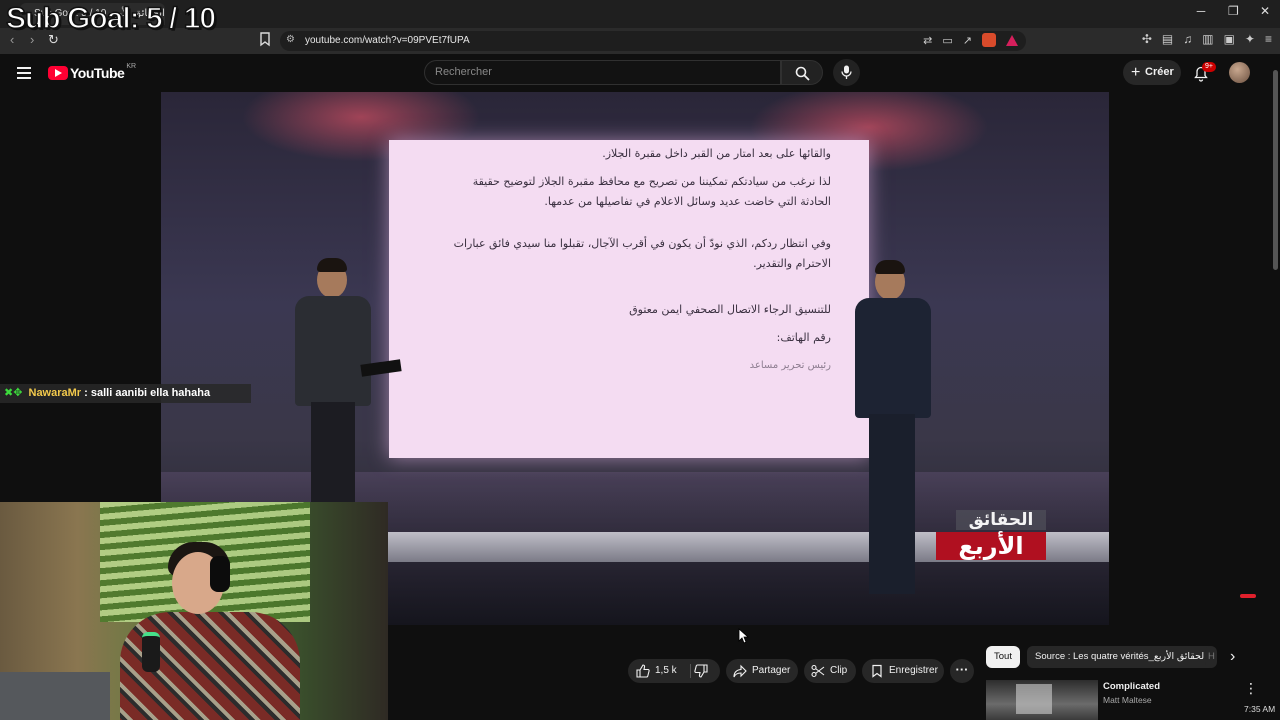 This screenshot has height=720, width=1280. What do you see at coordinates (265, 39) in the screenshot?
I see `bookmark-icon` at bounding box center [265, 39].